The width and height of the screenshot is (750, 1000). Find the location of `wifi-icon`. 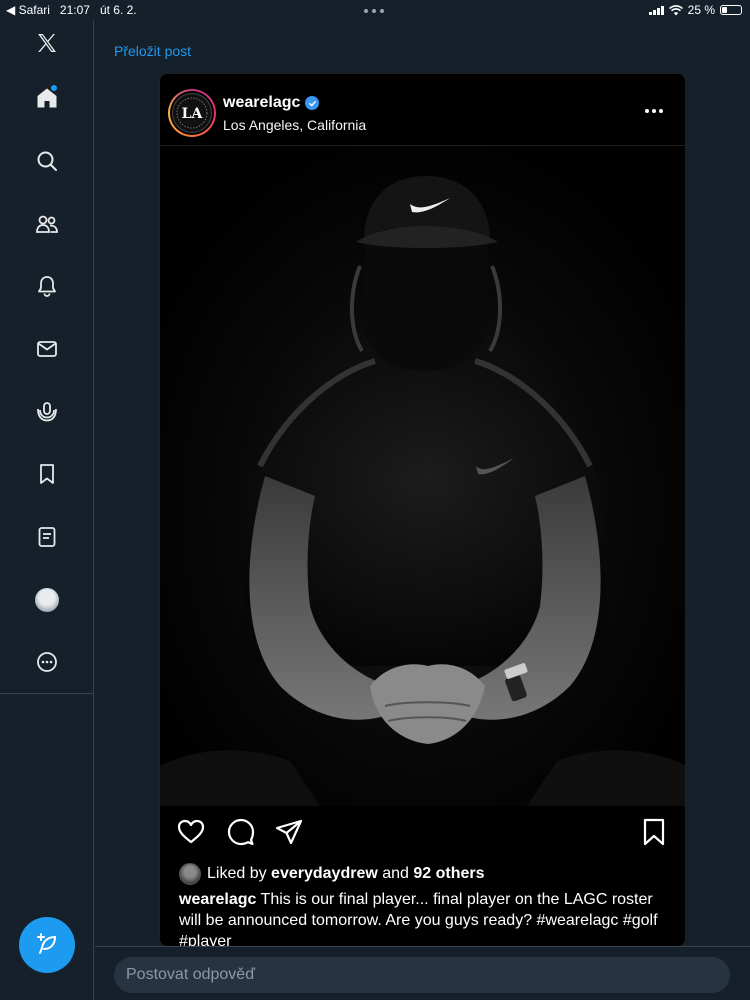

wifi-icon is located at coordinates (675, 9).